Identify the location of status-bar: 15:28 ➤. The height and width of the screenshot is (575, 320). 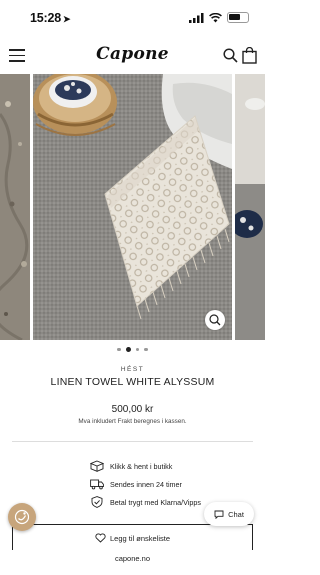
(132, 19).